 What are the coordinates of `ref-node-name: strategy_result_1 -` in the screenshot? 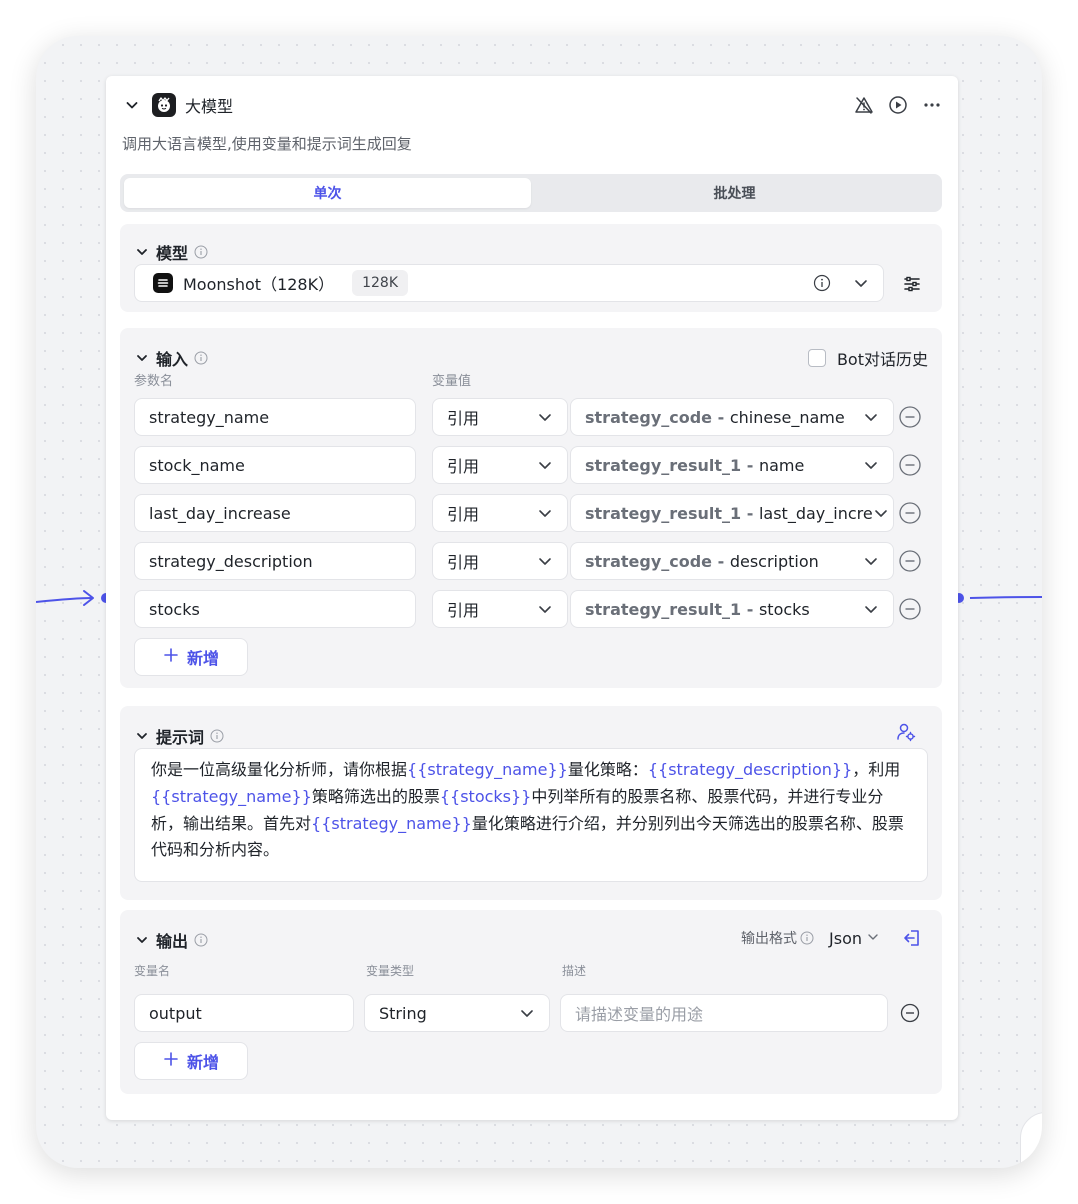 It's located at (672, 513).